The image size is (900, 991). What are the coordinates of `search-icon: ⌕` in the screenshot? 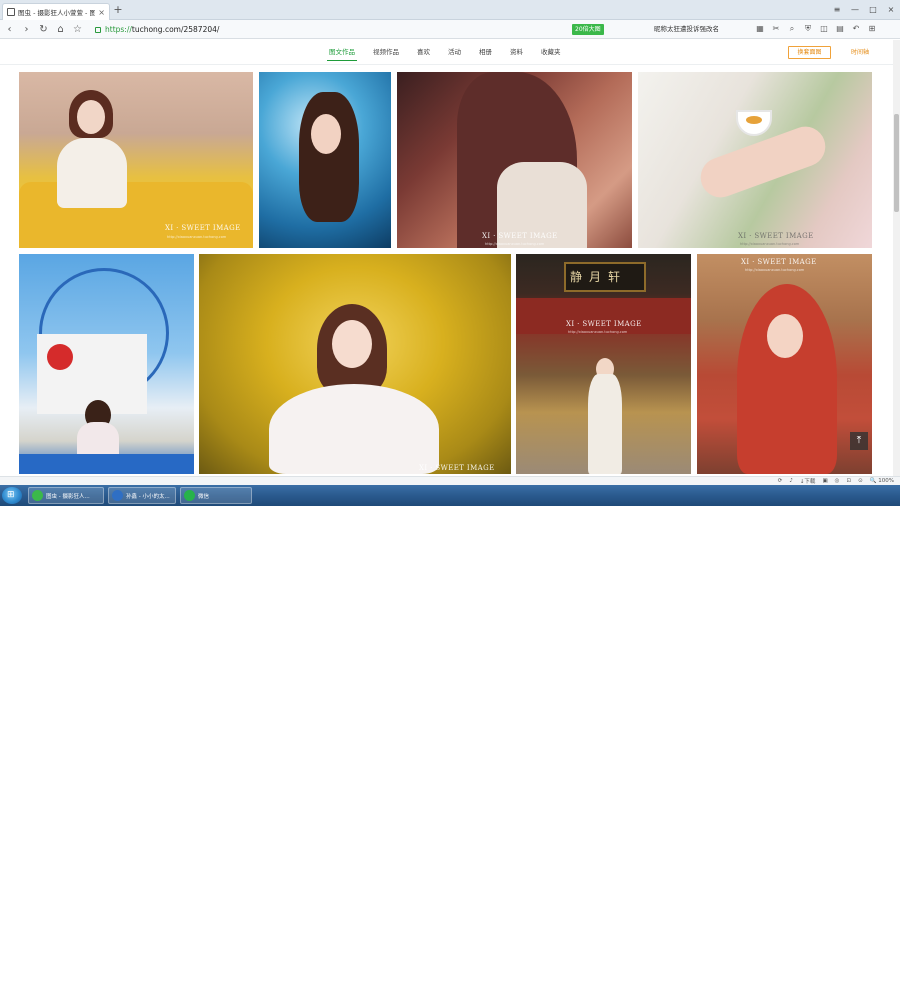 It's located at (792, 29).